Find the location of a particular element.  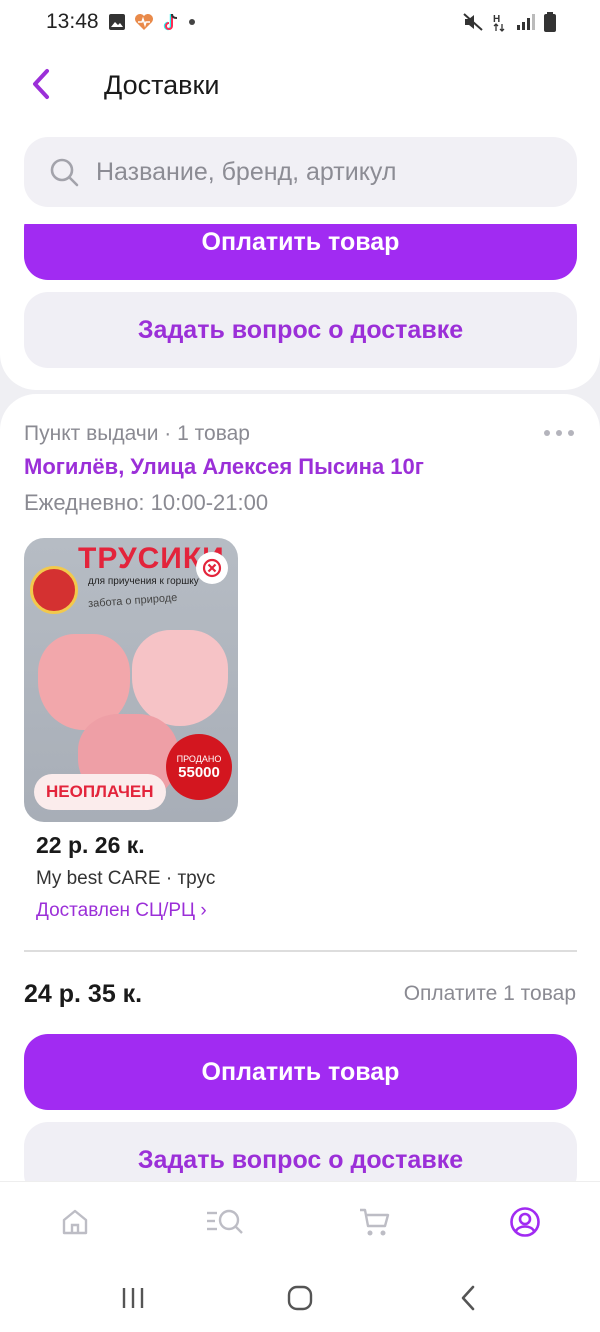

pay-count-label: Оплатите 1 товар is located at coordinates (489, 993).